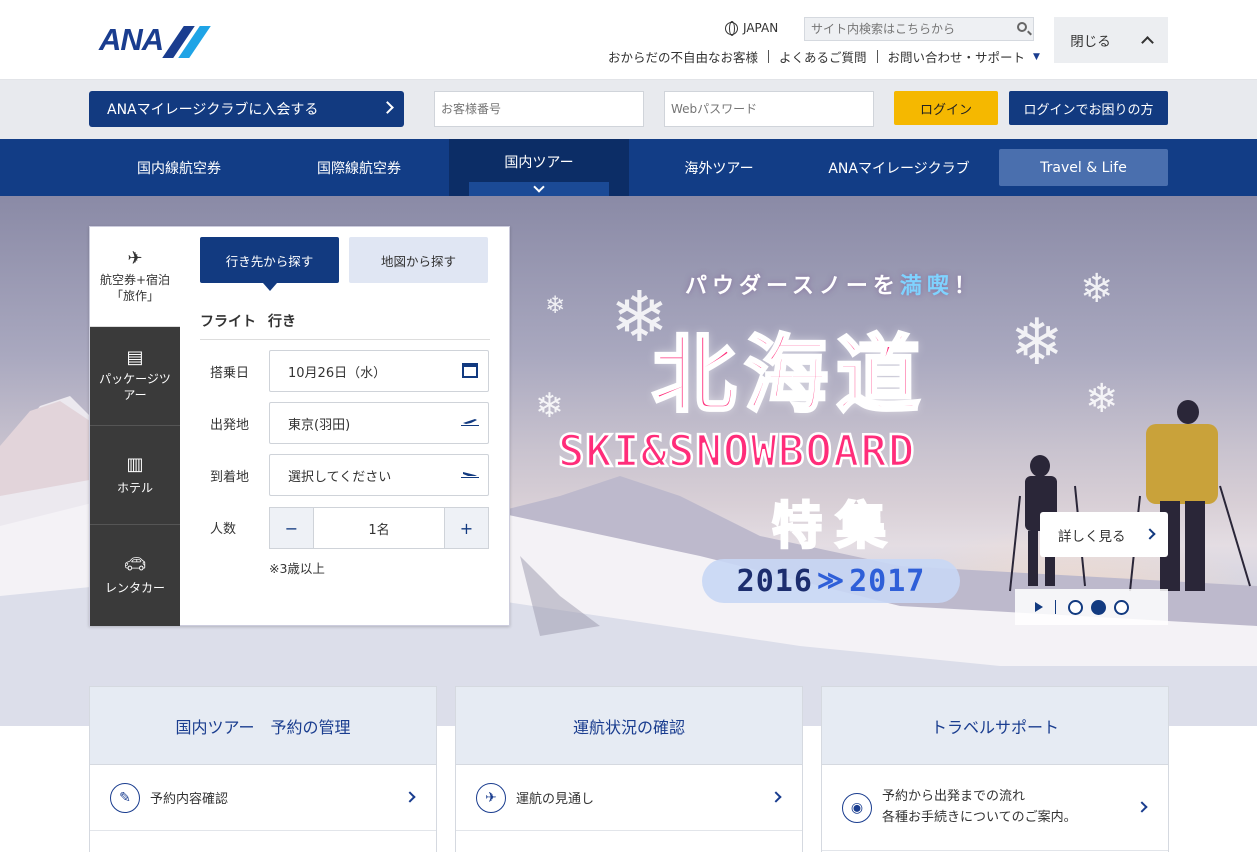 The image size is (1257, 852). What do you see at coordinates (379, 423) in the screenshot?
I see `departure-field: 東京(羽田)` at bounding box center [379, 423].